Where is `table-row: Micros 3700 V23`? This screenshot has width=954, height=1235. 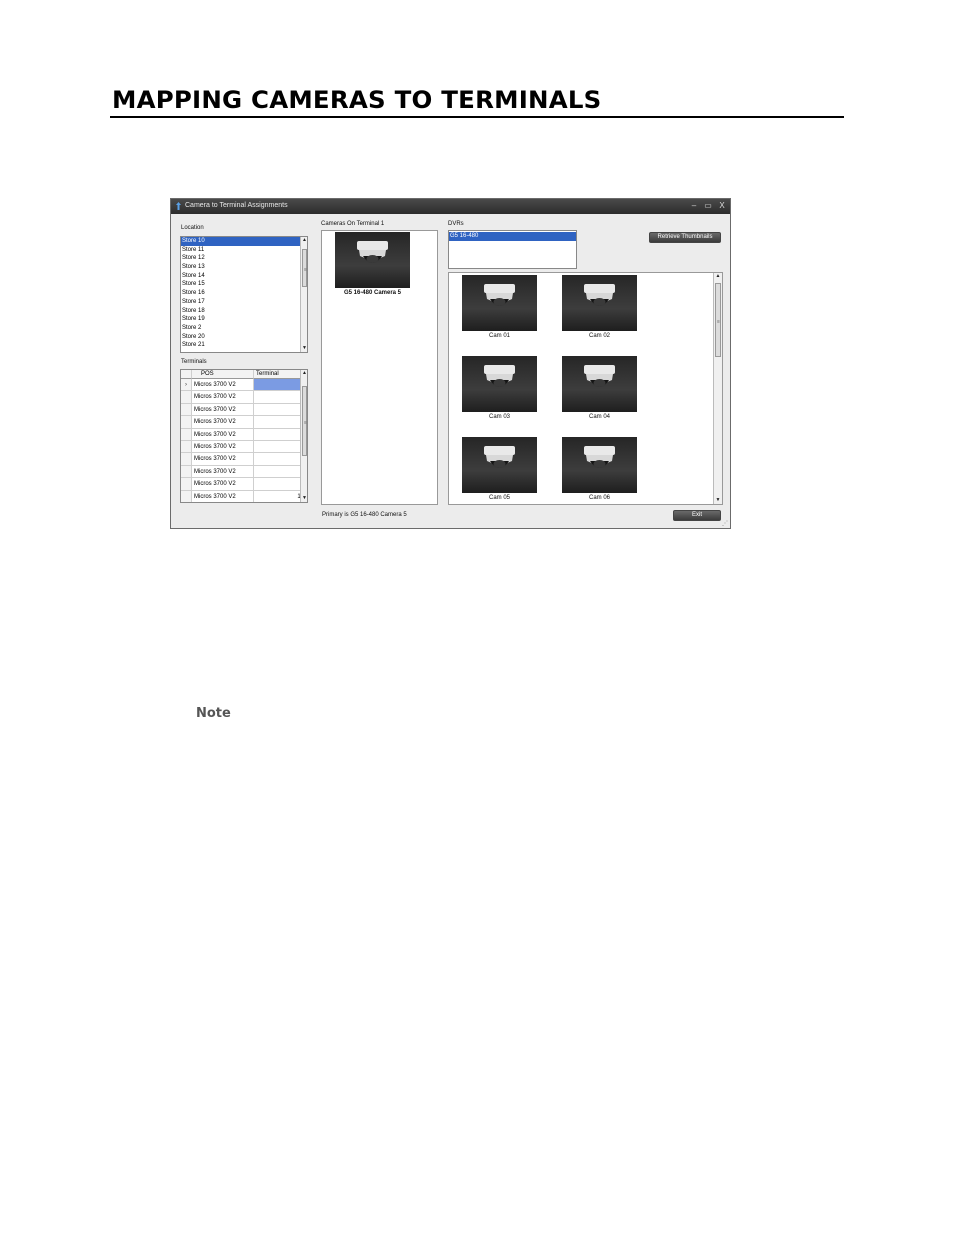
table-row: Micros 3700 V23 is located at coordinates (240, 410).